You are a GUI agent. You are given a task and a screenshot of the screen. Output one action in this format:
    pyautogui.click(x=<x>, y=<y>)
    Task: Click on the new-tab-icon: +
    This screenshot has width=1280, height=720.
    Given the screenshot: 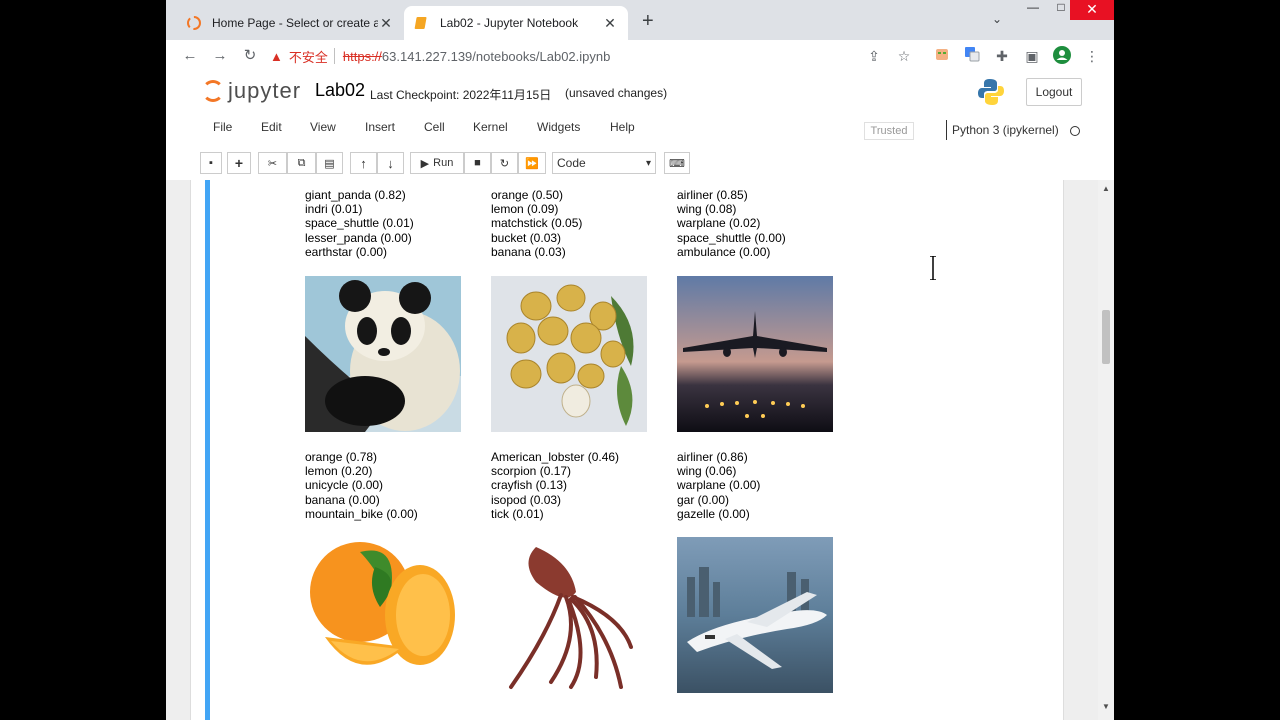 What is the action you would take?
    pyautogui.click(x=648, y=21)
    